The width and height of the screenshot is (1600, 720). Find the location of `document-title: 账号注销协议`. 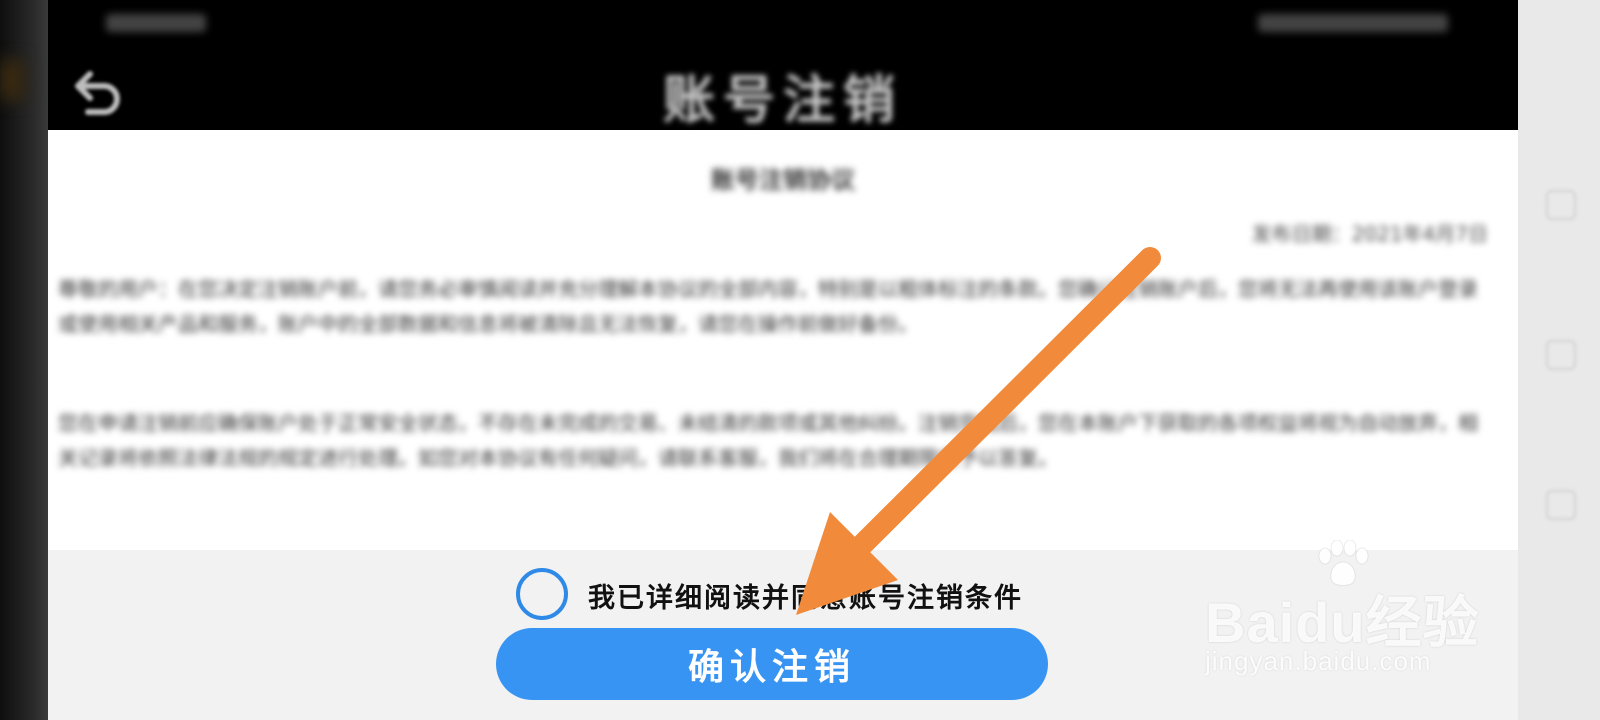

document-title: 账号注销协议 is located at coordinates (783, 180).